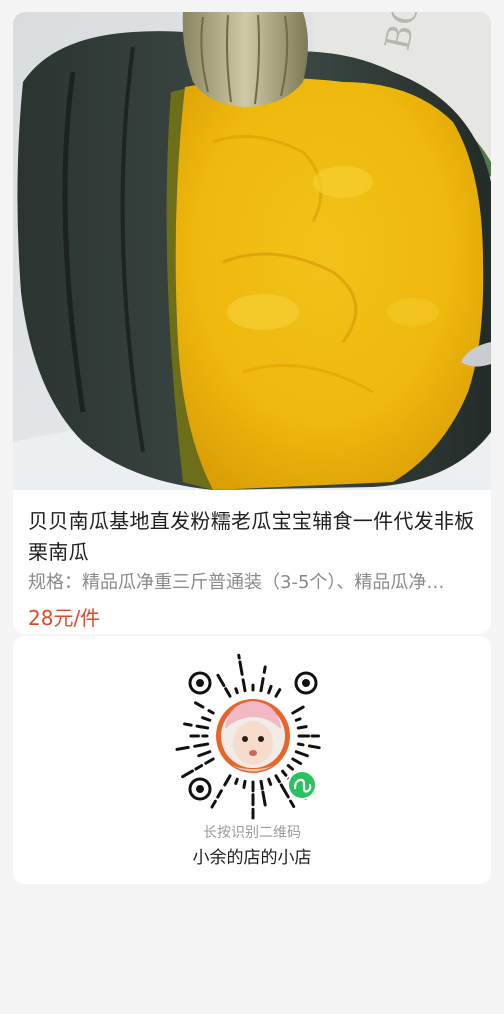 This screenshot has width=504, height=1014. Describe the element at coordinates (64, 618) in the screenshot. I see `product-price: 28元/件` at that location.